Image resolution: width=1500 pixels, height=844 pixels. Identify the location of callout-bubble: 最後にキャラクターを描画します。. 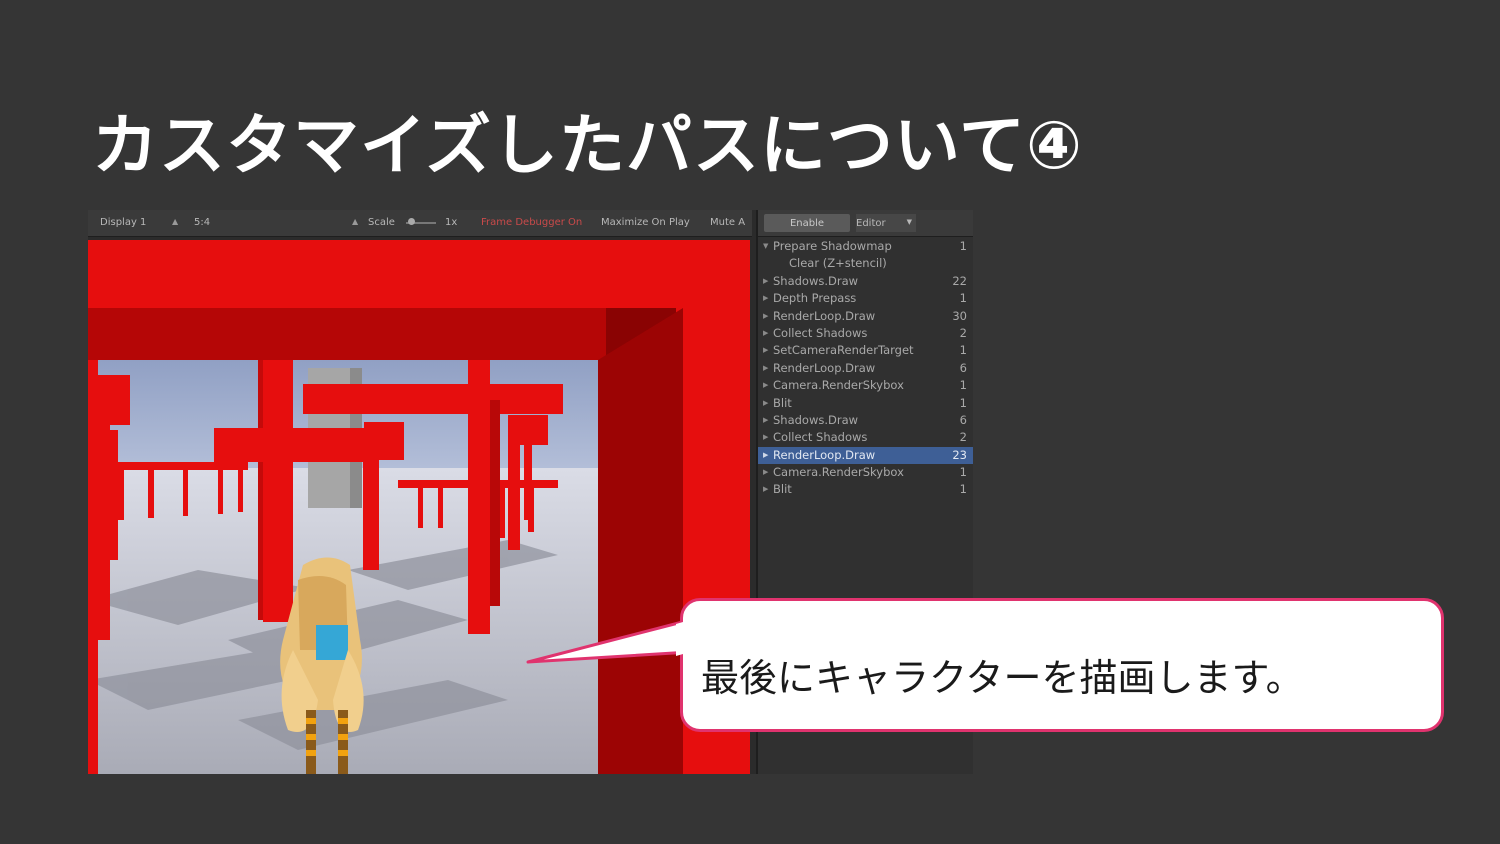
(1062, 665).